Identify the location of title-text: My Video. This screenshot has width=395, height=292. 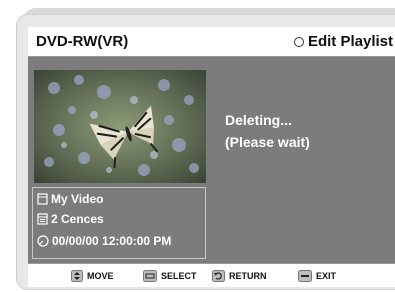
(77, 199).